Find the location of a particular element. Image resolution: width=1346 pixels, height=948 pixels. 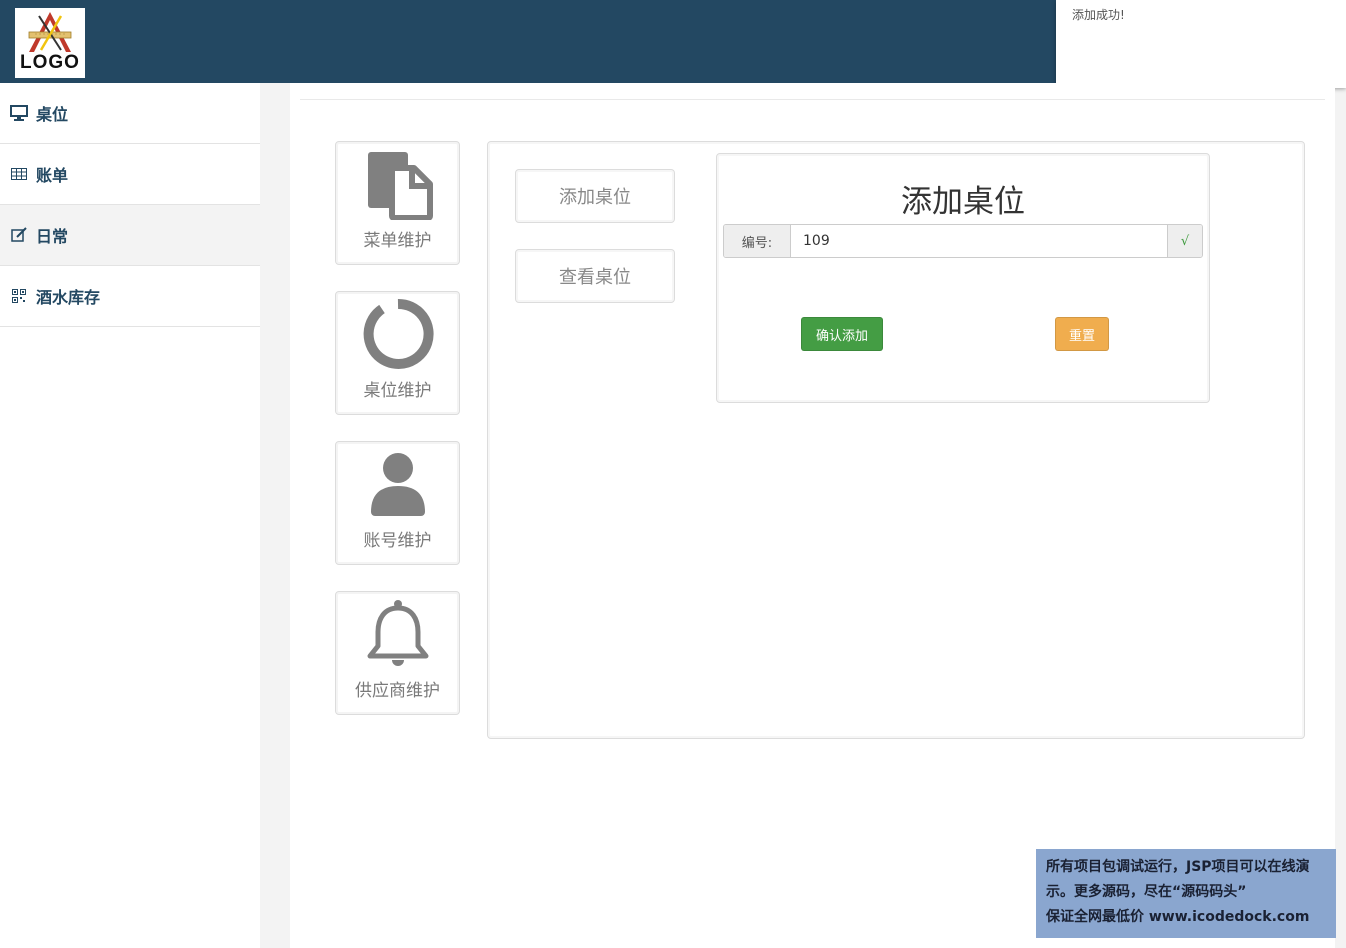

watermark-line: 示。更多源码，尽在“源码码头” is located at coordinates (1146, 892).